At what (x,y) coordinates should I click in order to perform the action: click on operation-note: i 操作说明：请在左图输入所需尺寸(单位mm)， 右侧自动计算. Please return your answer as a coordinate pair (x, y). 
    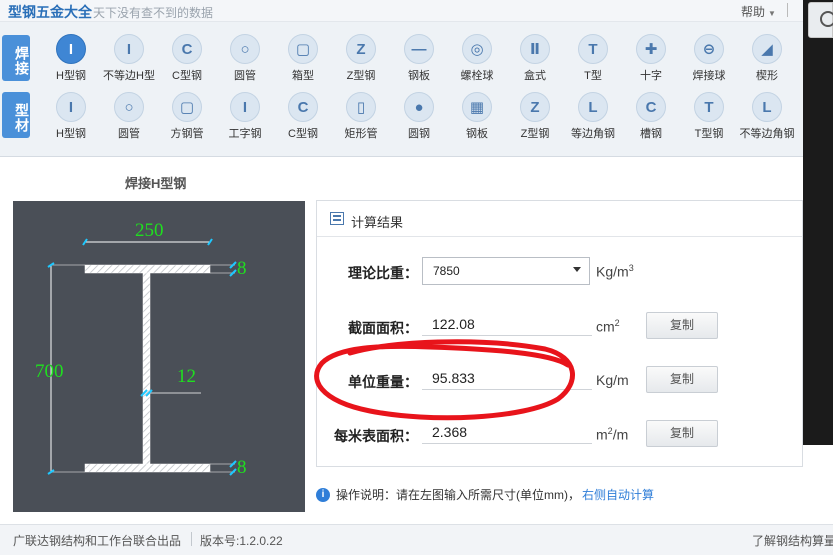
    Looking at the image, I should click on (485, 494).